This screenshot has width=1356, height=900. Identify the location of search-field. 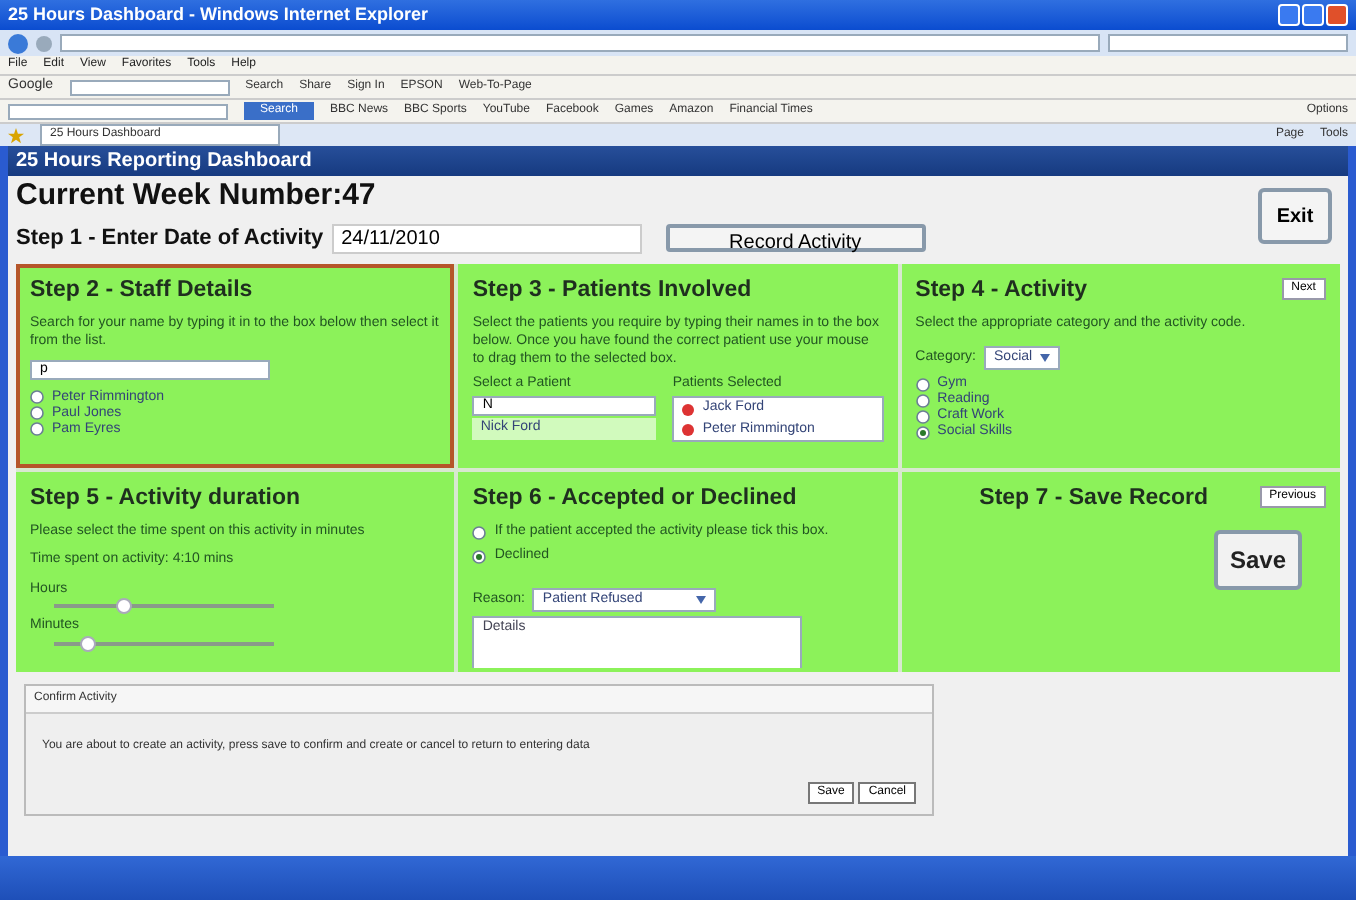
(1228, 43).